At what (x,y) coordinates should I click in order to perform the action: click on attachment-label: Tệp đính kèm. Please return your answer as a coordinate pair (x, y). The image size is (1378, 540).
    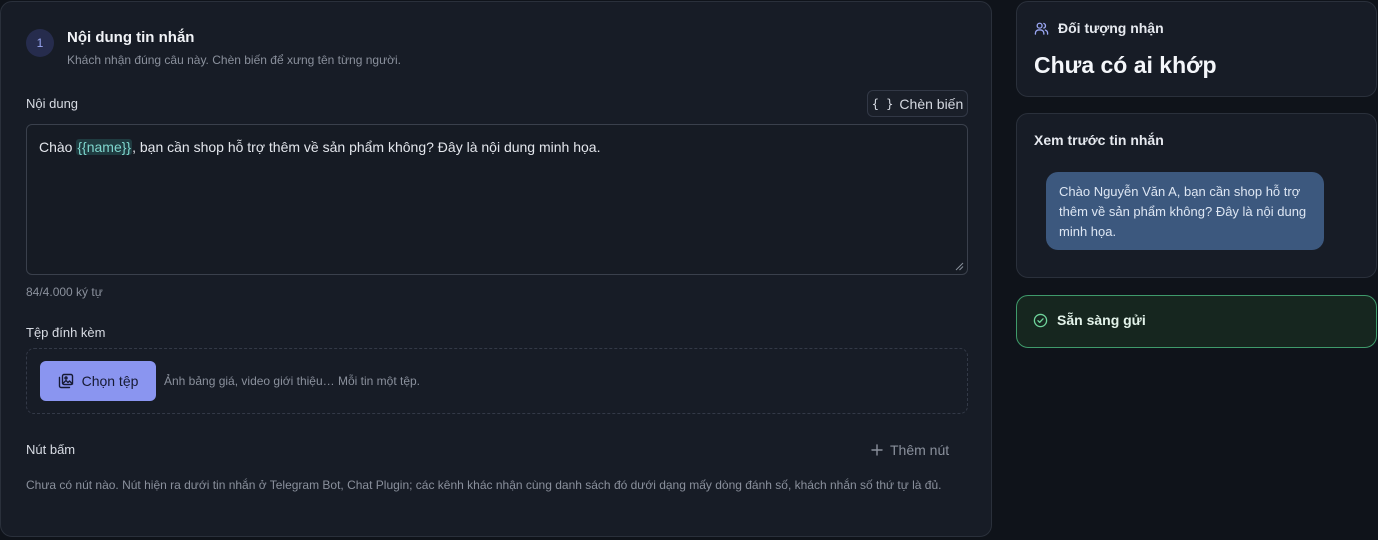
    Looking at the image, I should click on (66, 332).